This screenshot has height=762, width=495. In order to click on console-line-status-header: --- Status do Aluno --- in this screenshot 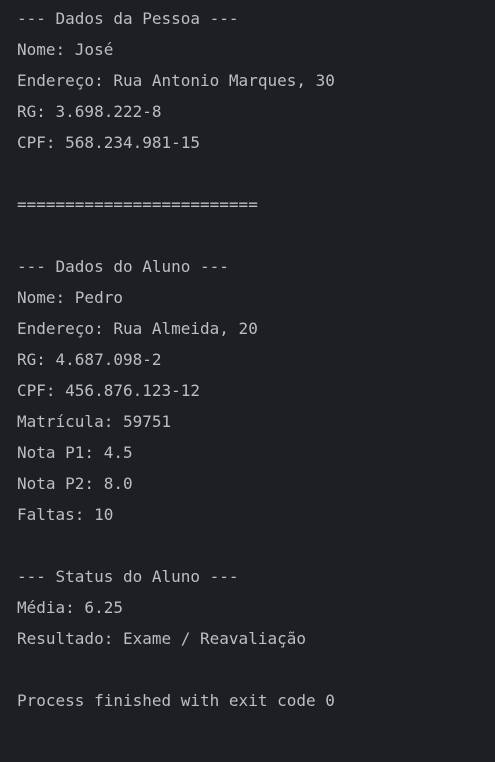, I will do `click(128, 576)`.